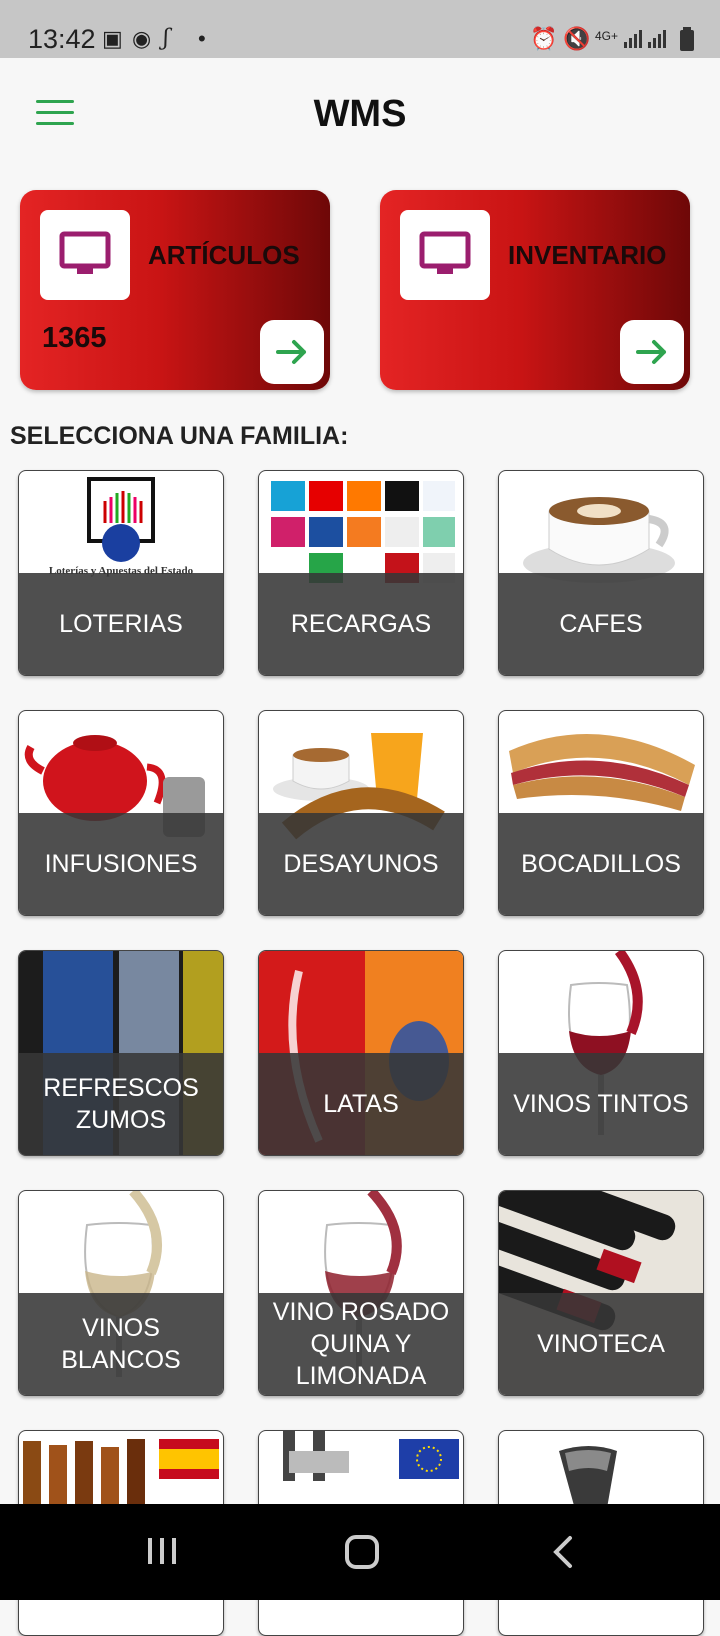  Describe the element at coordinates (607, 36) in the screenshot. I see `network-4g-icon: 4G+` at that location.